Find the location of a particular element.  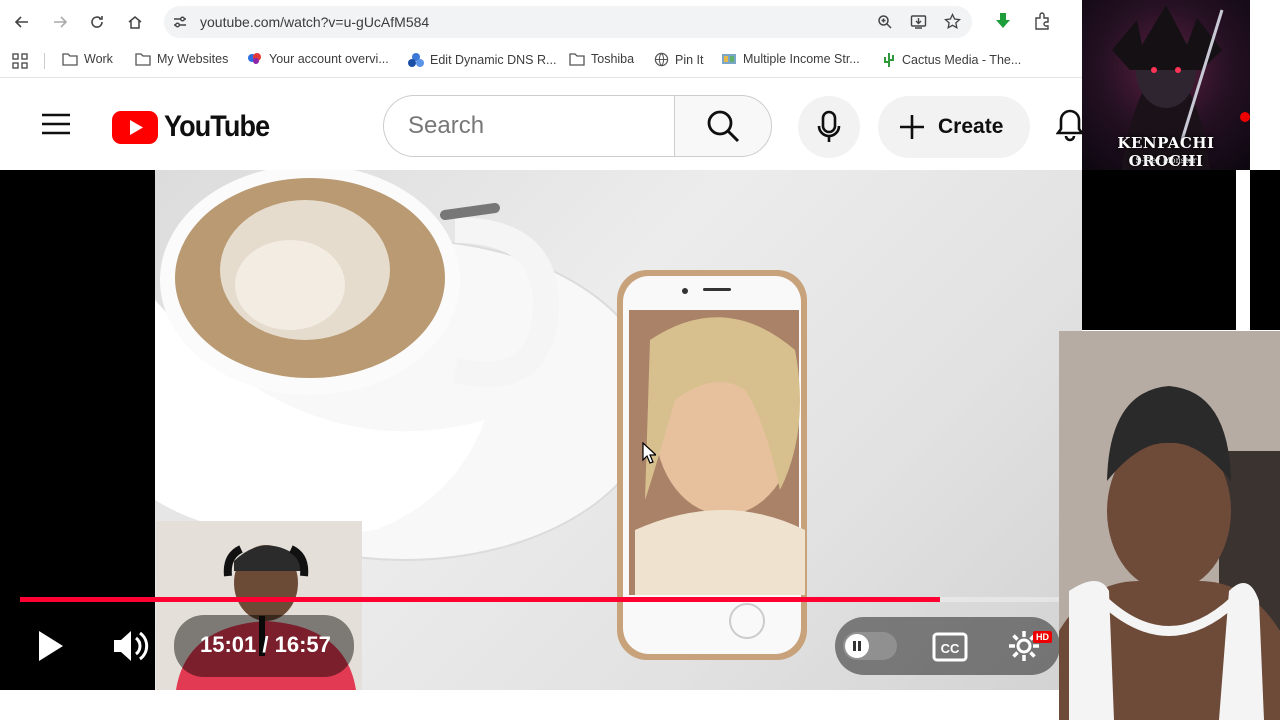

hd-badge: HD is located at coordinates (1042, 637).